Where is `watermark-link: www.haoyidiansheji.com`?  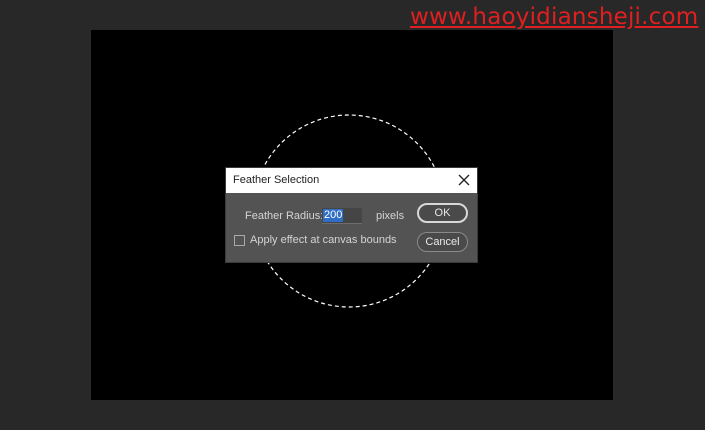
watermark-link: www.haoyidiansheji.com is located at coordinates (554, 17).